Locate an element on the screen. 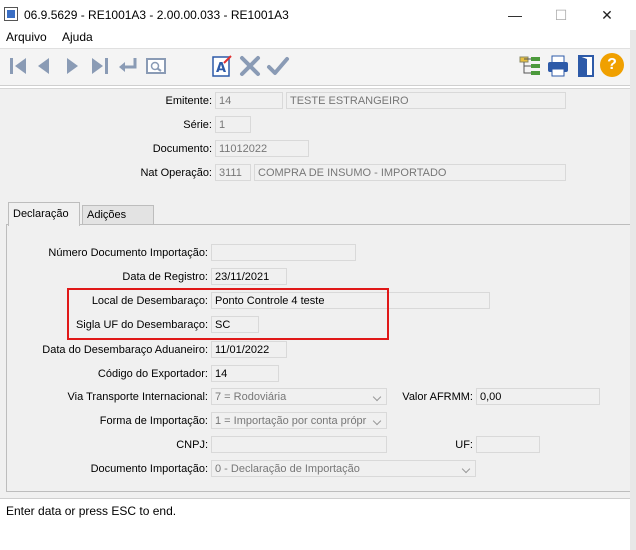 The height and width of the screenshot is (550, 636). previous-record-icon is located at coordinates (44, 66).